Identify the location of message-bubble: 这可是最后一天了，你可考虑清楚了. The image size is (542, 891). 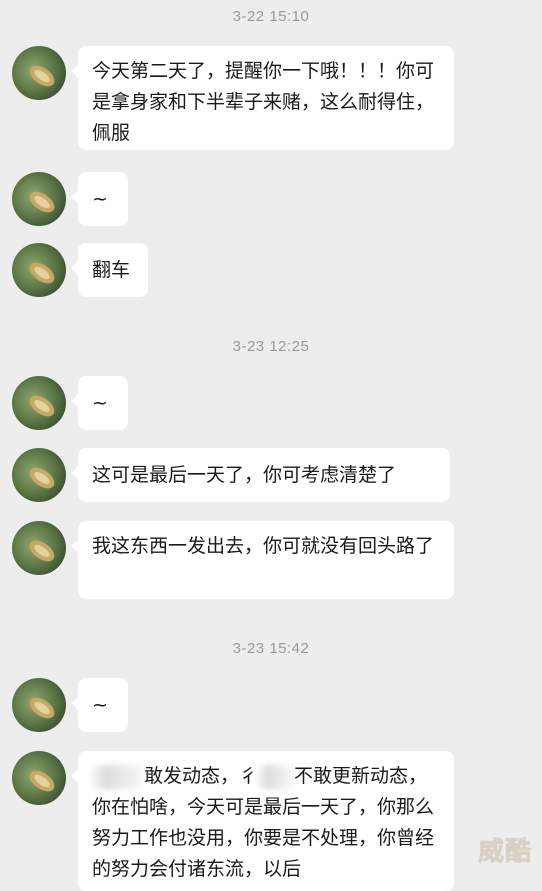
(260, 475).